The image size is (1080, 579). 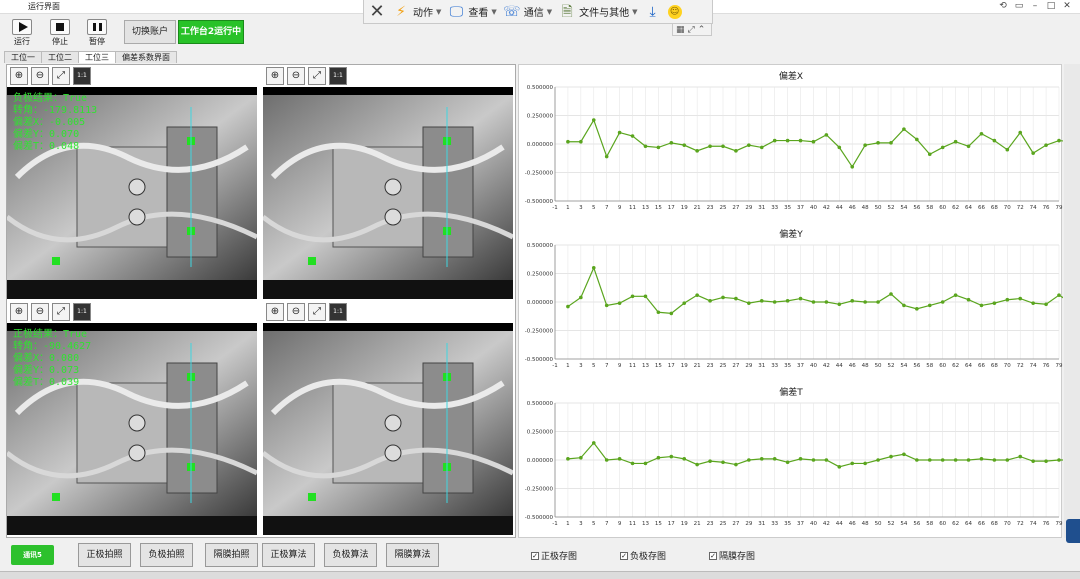 What do you see at coordinates (60, 57) in the screenshot?
I see `tab-station-2: 工位二` at bounding box center [60, 57].